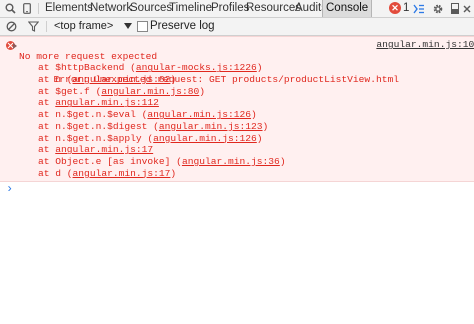 This screenshot has height=324, width=474. I want to click on device-mode-icon, so click(27, 8).